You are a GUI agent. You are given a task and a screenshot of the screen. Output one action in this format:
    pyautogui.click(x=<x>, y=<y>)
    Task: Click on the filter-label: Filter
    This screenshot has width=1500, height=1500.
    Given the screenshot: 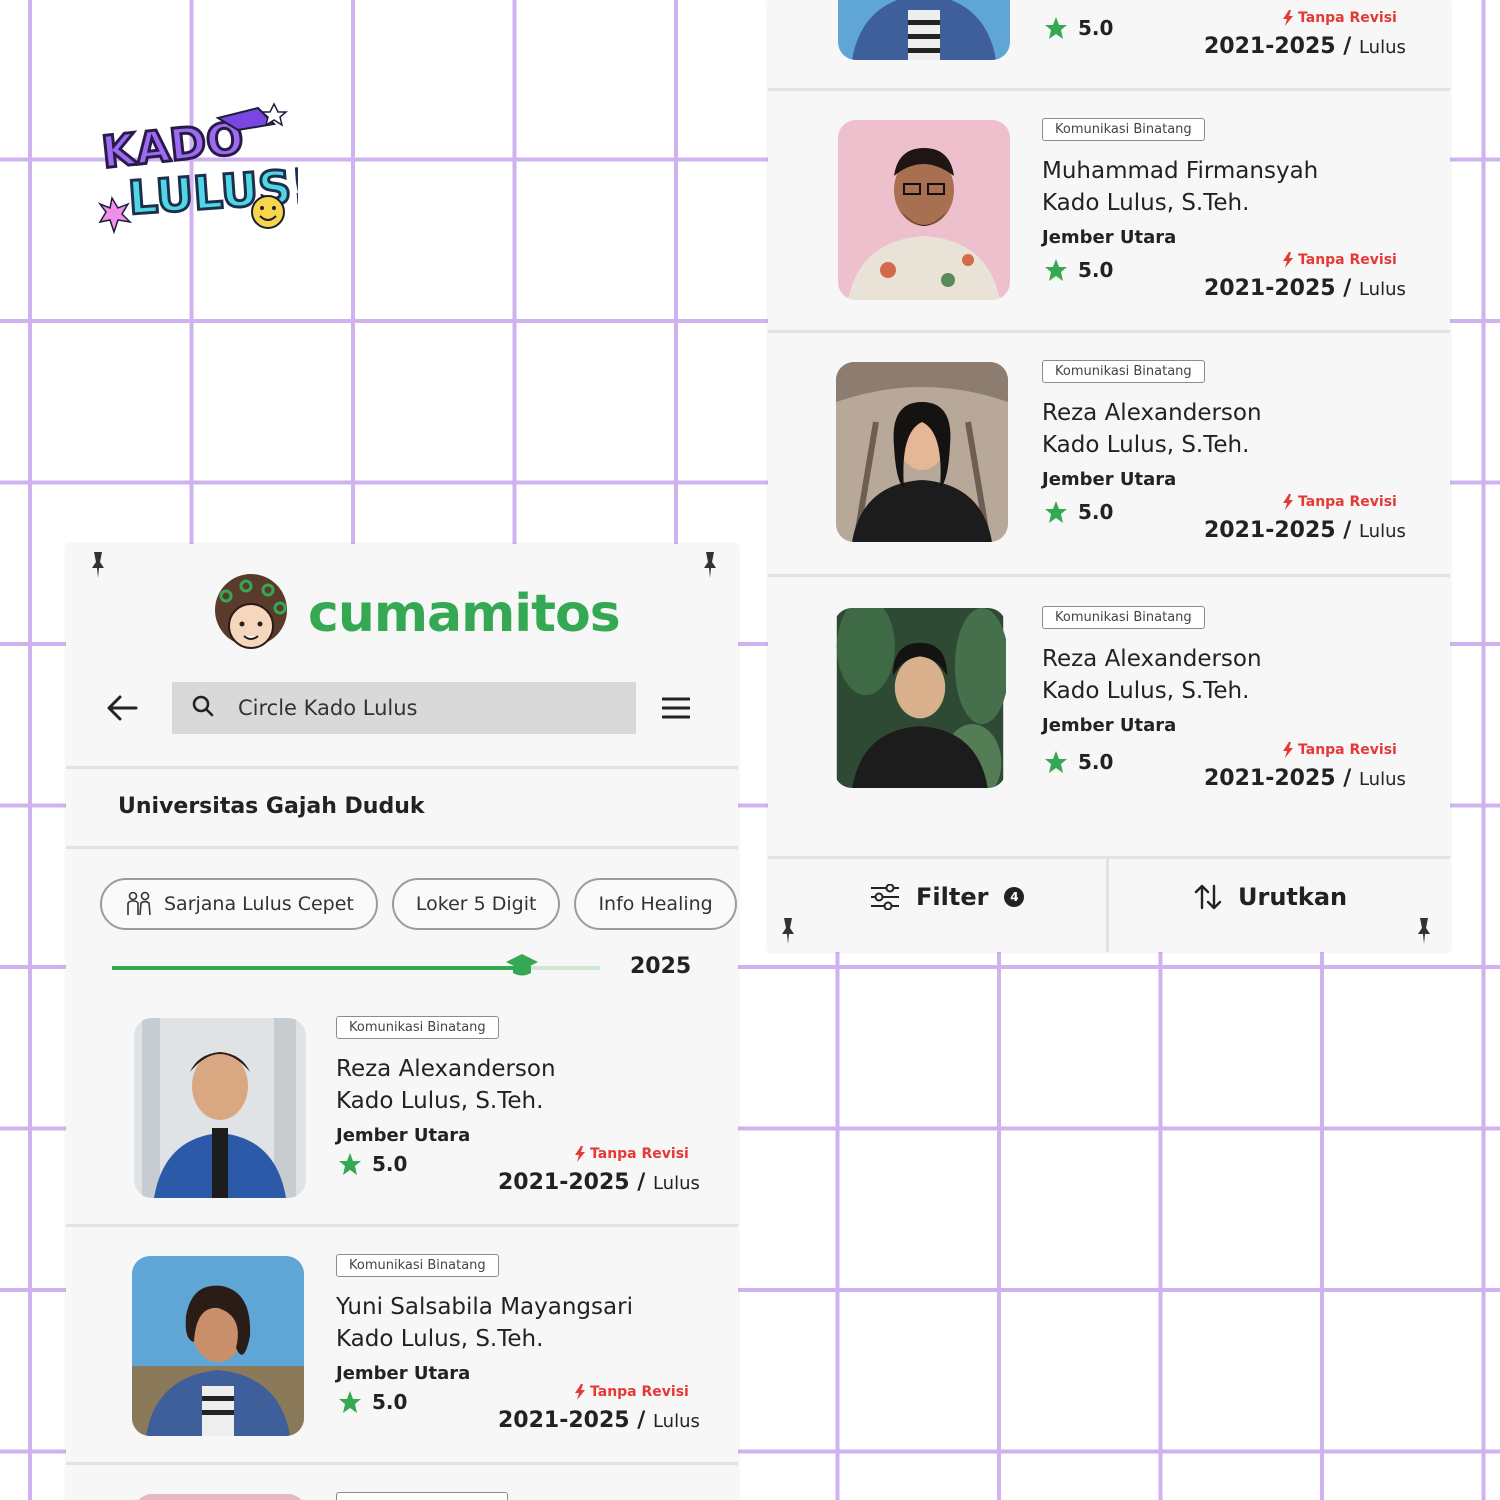 What is the action you would take?
    pyautogui.click(x=952, y=897)
    